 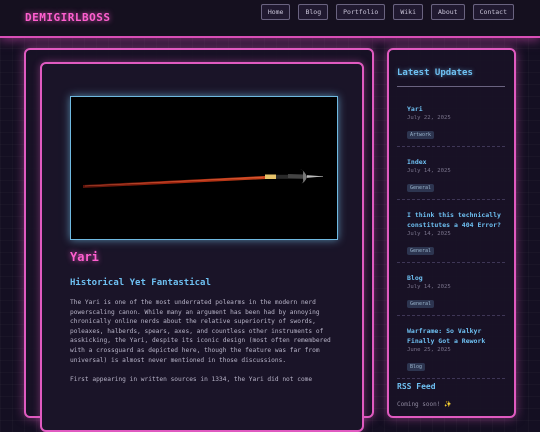 What do you see at coordinates (435, 73) in the screenshot?
I see `sidebar-title: Latest Updates` at bounding box center [435, 73].